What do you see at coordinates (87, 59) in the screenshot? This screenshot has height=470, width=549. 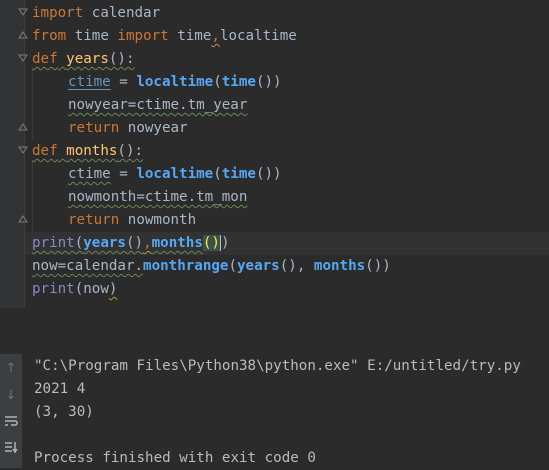 I see `function-name: years` at bounding box center [87, 59].